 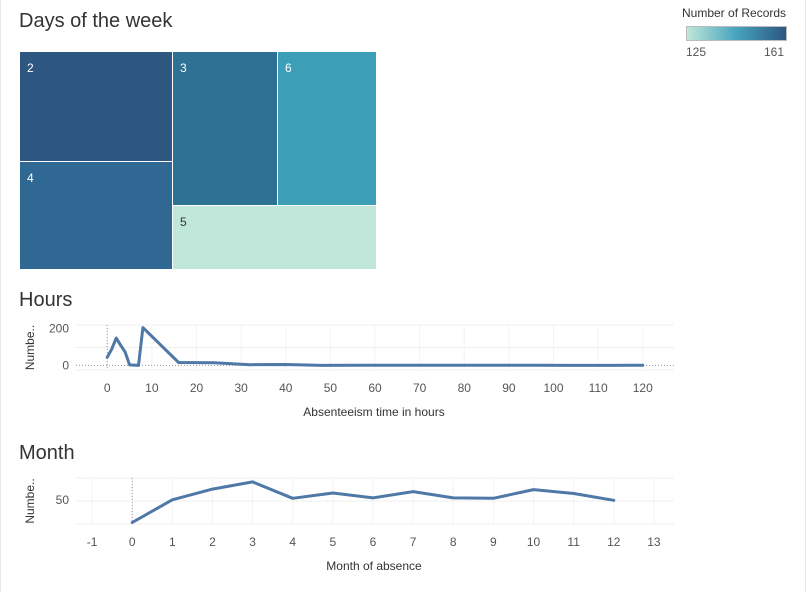 I want to click on hours-x-tick-label: 70, so click(x=420, y=388).